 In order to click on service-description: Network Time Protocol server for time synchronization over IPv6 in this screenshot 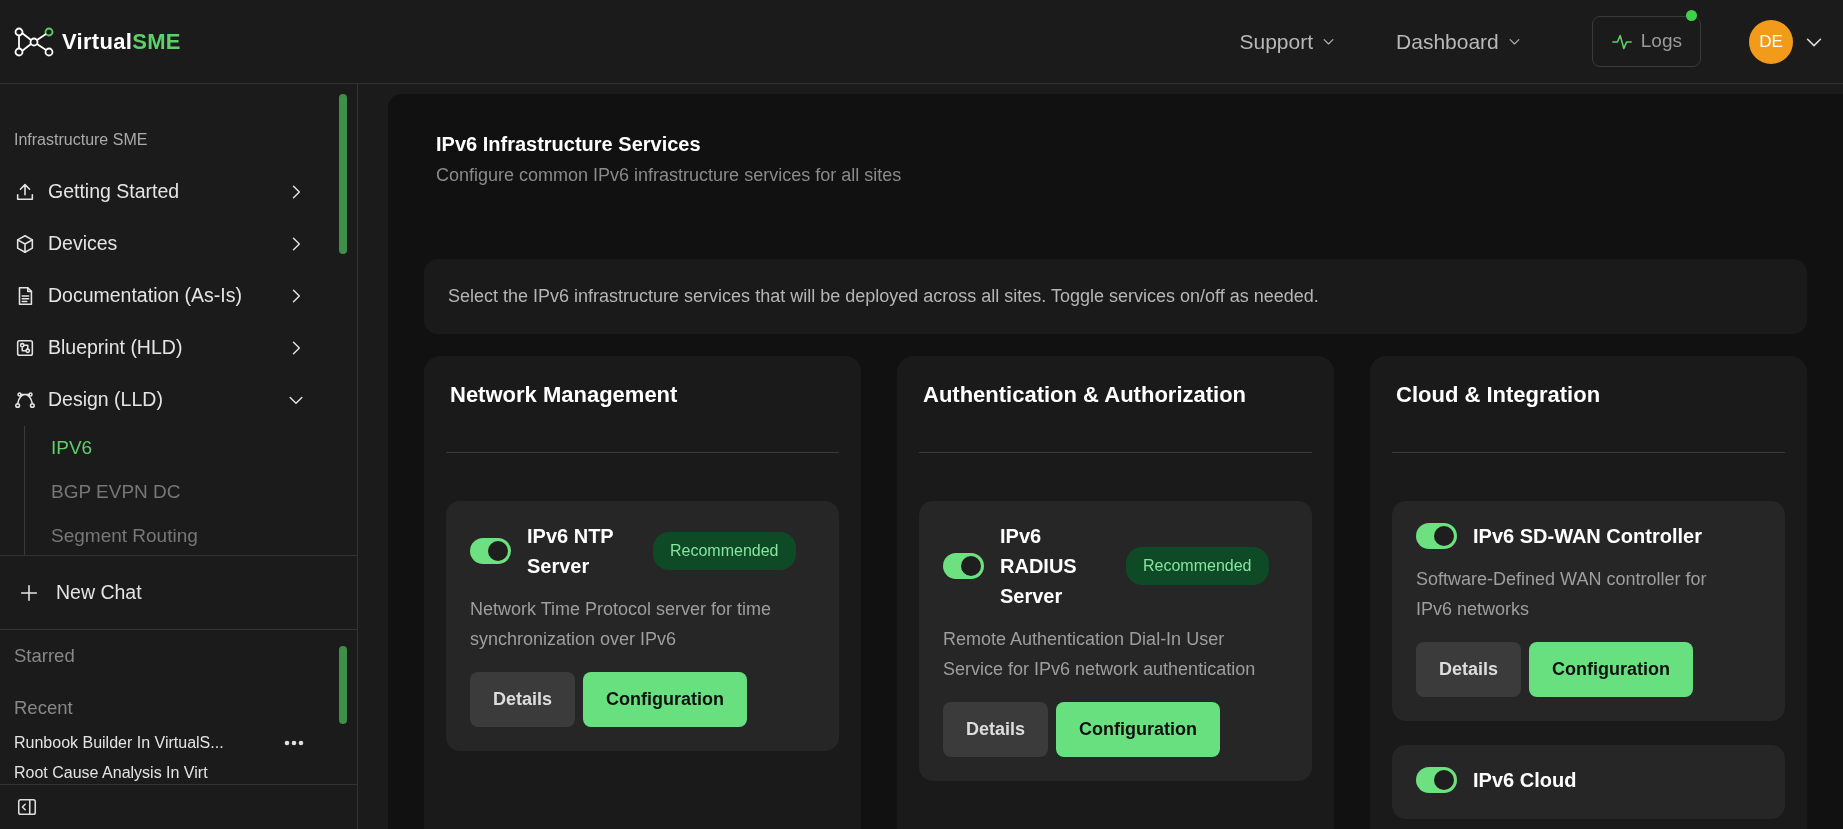, I will do `click(621, 624)`.